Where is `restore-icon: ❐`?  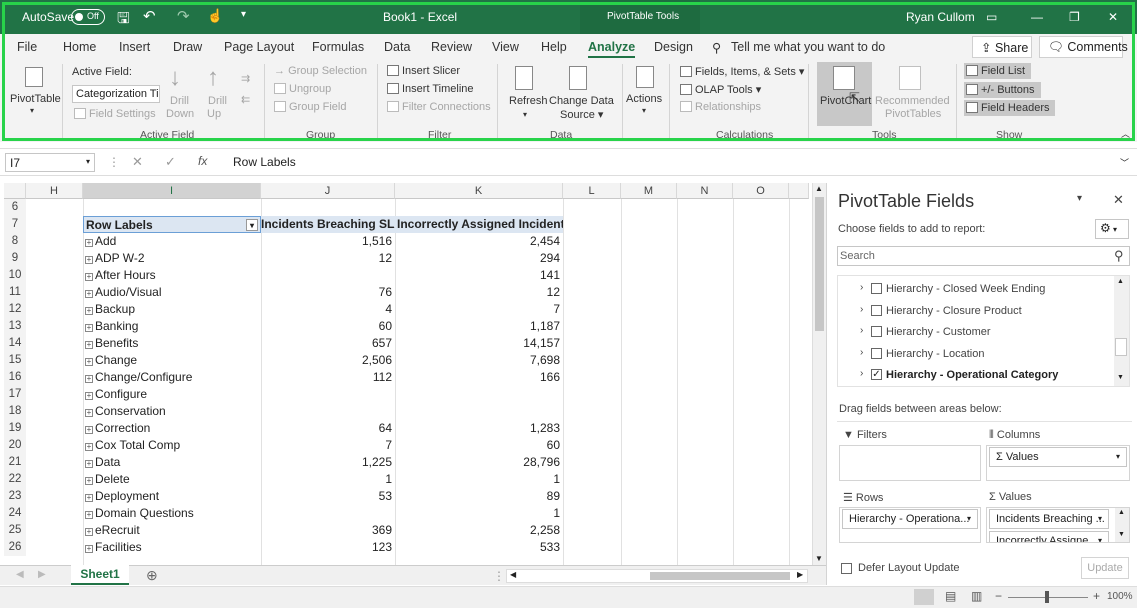 restore-icon: ❐ is located at coordinates (1074, 17).